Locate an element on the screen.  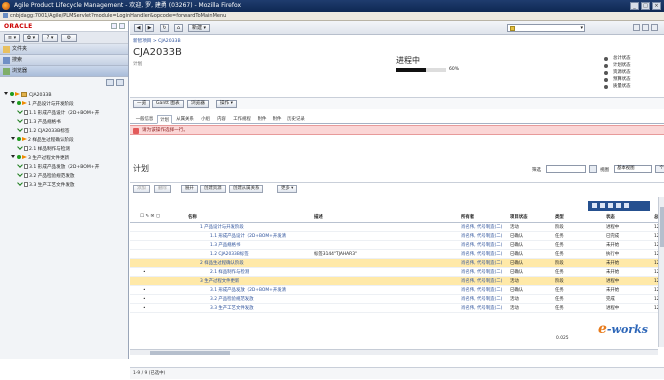
tab-0: 一般信息 is located at coordinates (144, 119).